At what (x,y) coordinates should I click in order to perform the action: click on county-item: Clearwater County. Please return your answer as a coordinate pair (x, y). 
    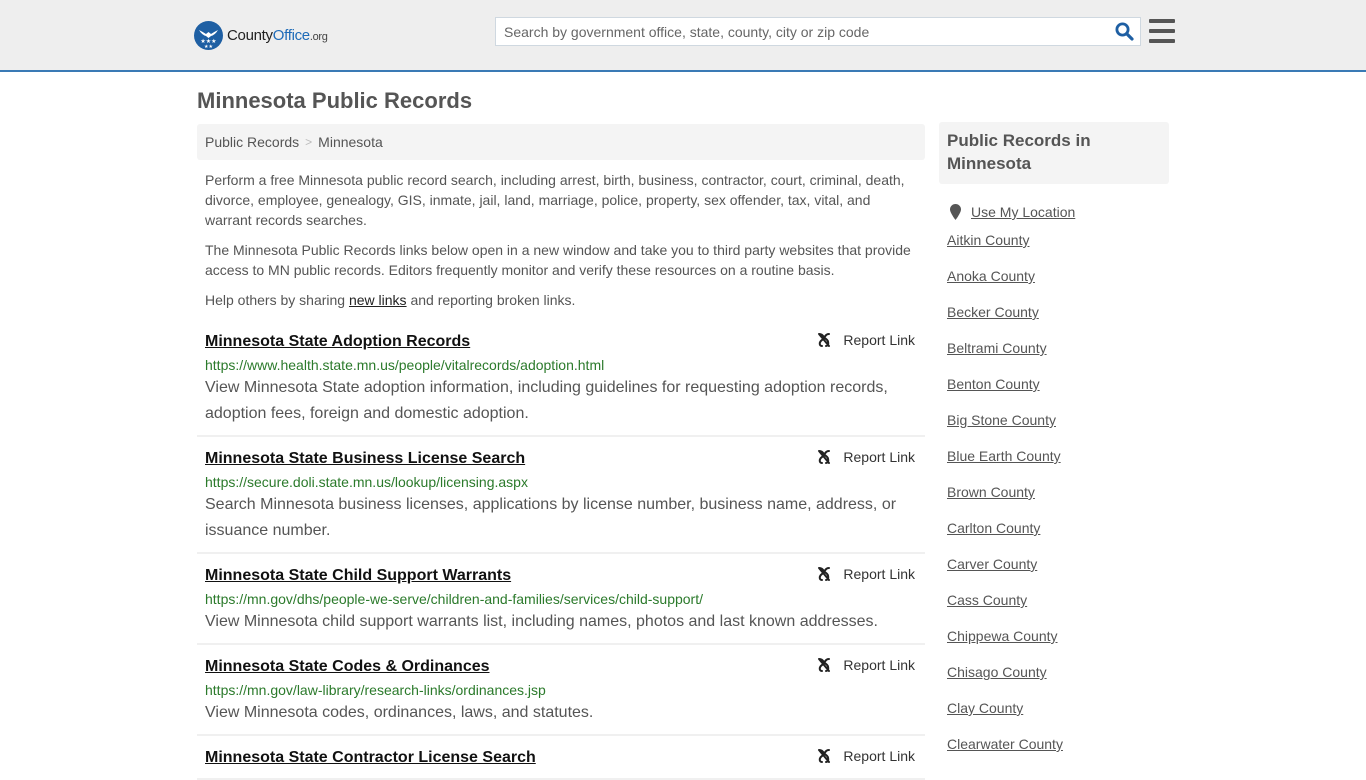
    Looking at the image, I should click on (1054, 744).